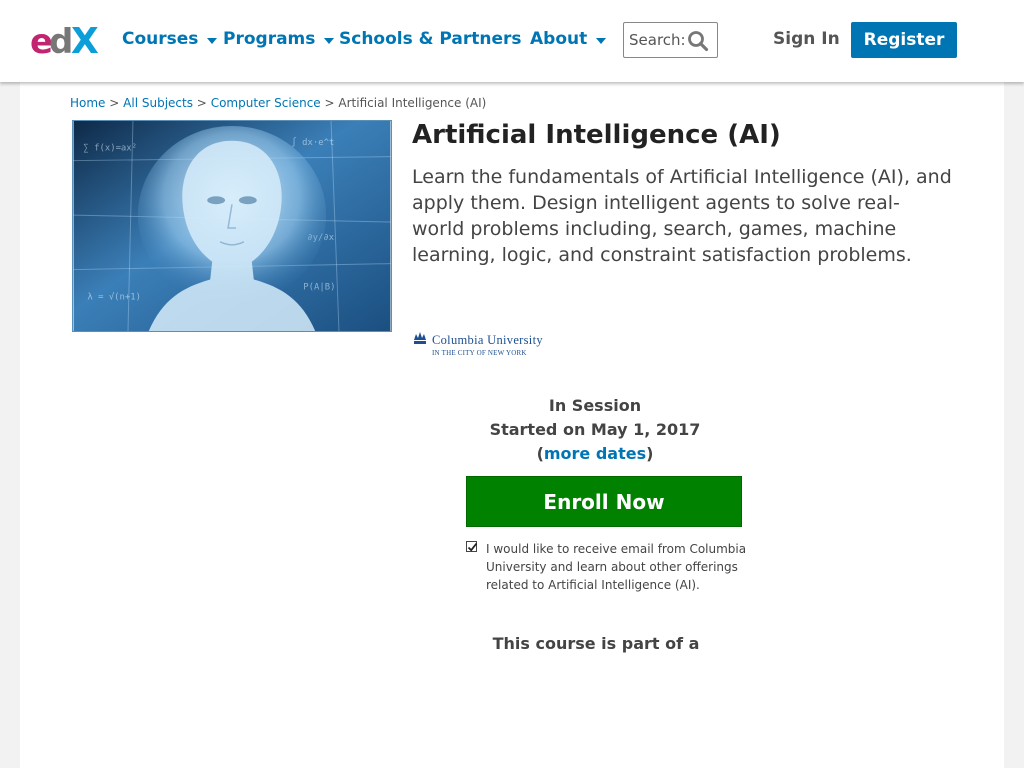 The image size is (1024, 768). What do you see at coordinates (595, 405) in the screenshot?
I see `session-status: In Session` at bounding box center [595, 405].